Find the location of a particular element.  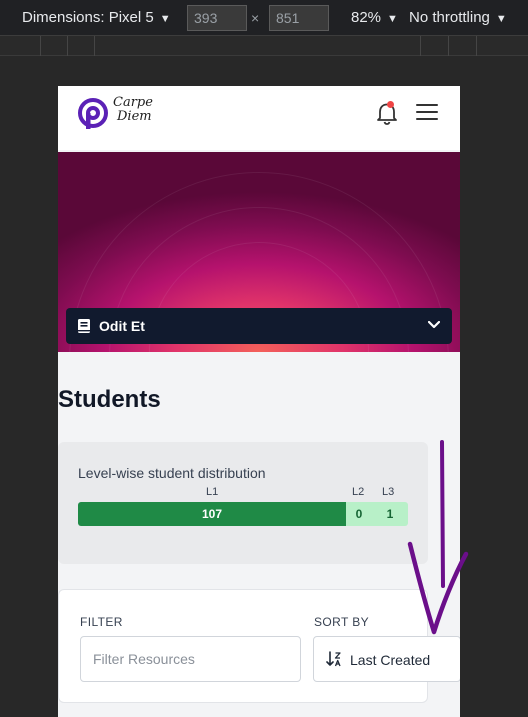

level-label-l1: L1 is located at coordinates (212, 492).